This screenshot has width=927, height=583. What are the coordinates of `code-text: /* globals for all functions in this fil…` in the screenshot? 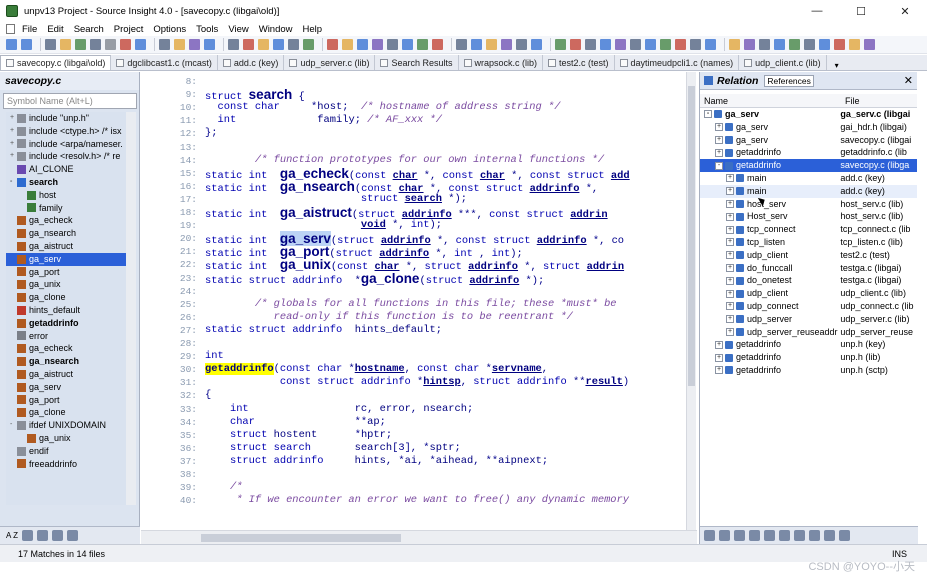 It's located at (411, 304).